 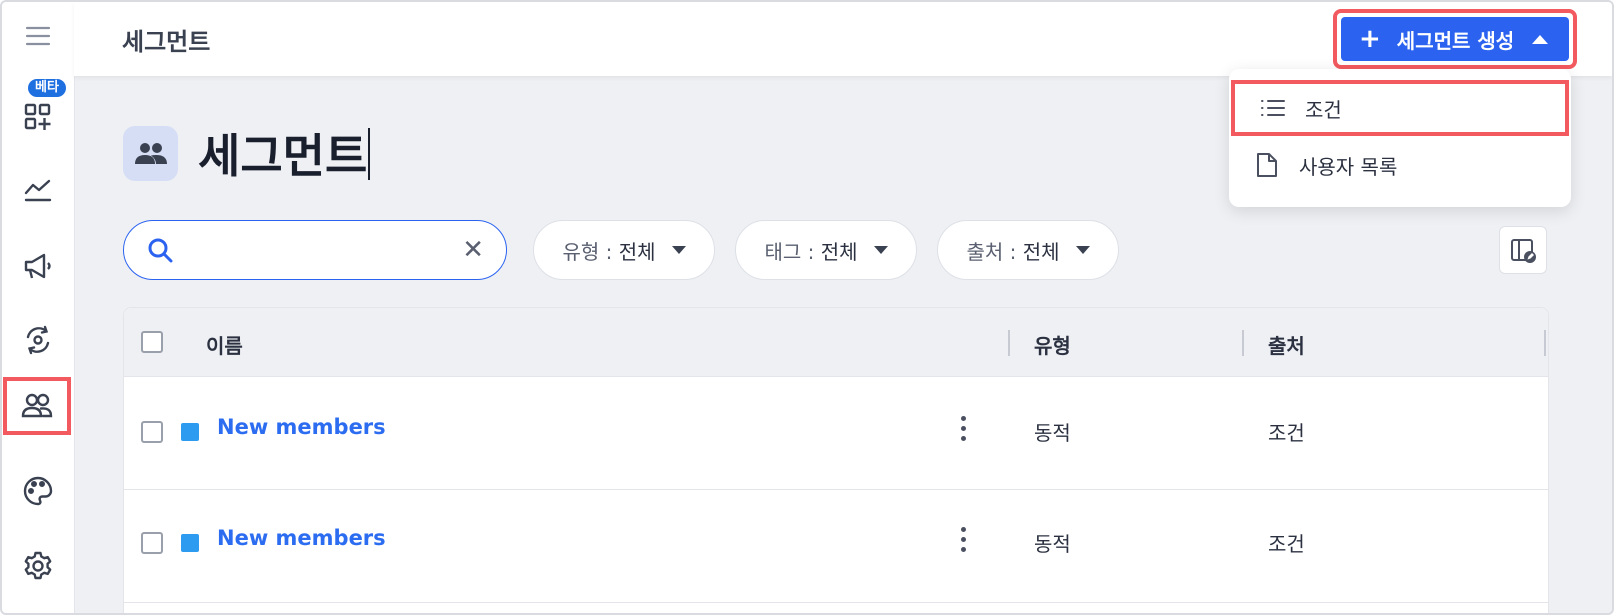 I want to click on search-icon, so click(x=160, y=250).